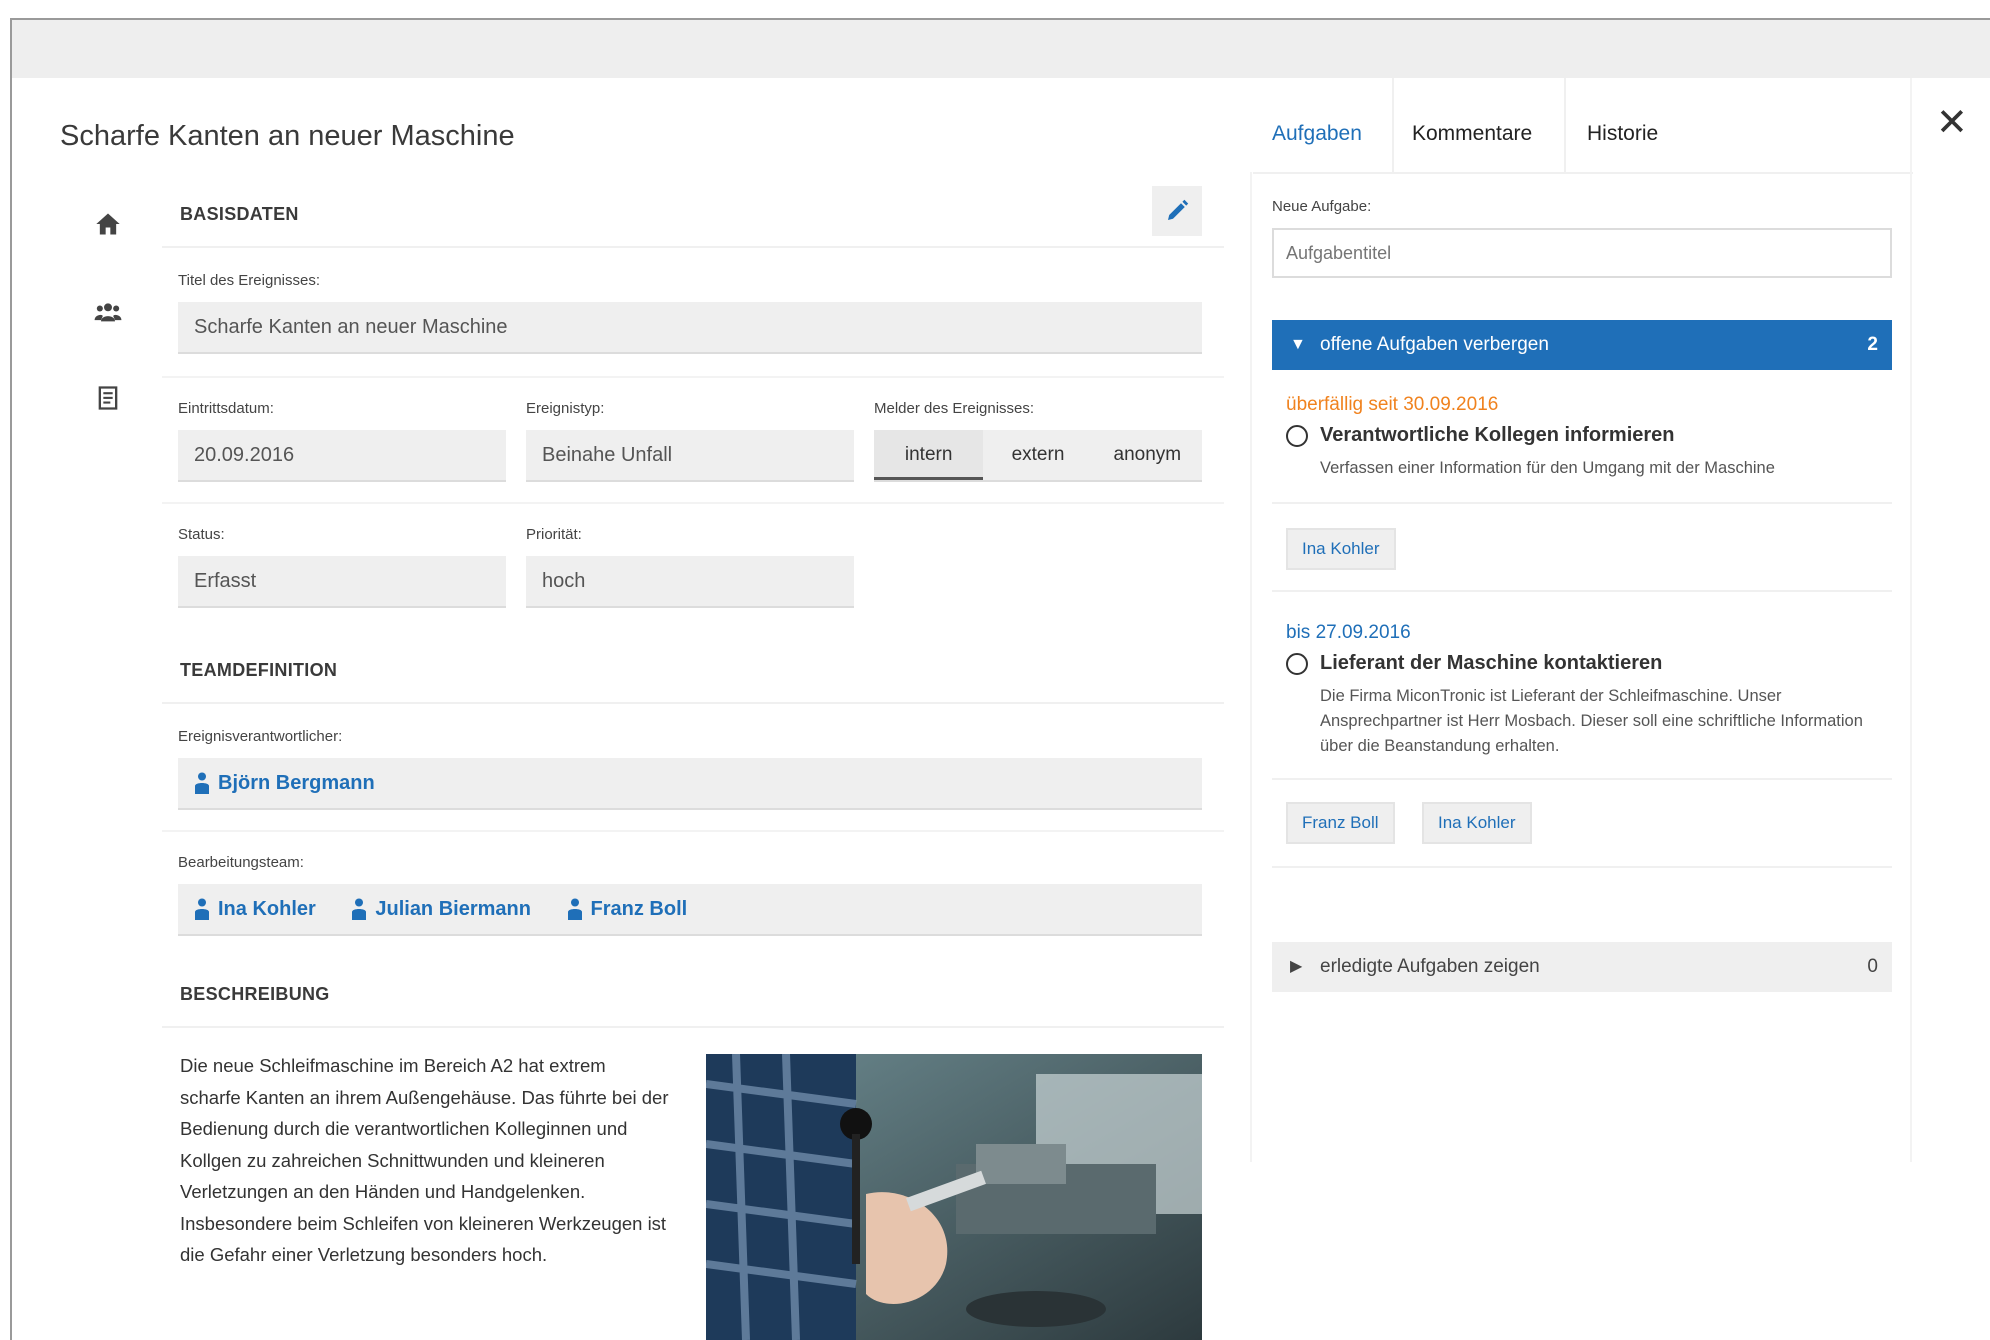 The width and height of the screenshot is (1990, 1340). I want to click on person-link: Julian Biermann, so click(441, 909).